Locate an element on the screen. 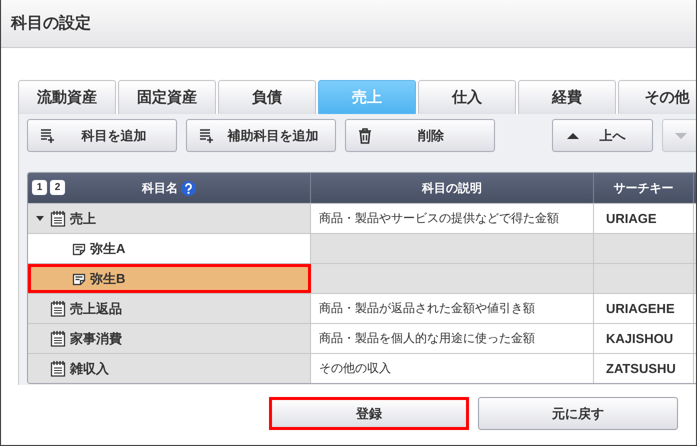 The width and height of the screenshot is (697, 446). window-title: 科目の設定 is located at coordinates (51, 23).